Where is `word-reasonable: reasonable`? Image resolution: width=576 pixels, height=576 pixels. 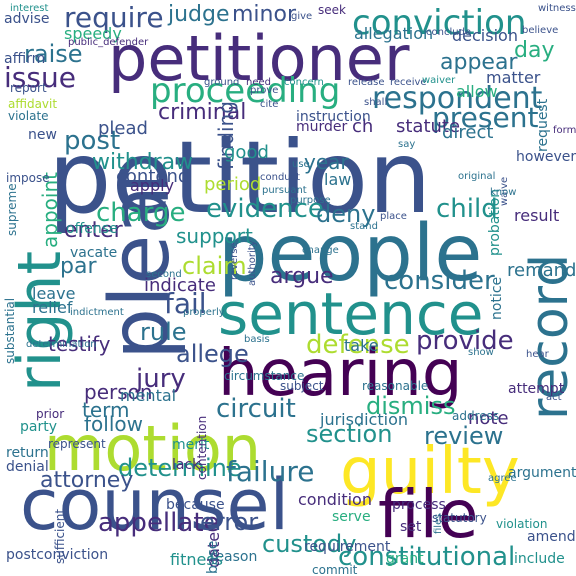
word-reasonable: reasonable is located at coordinates (395, 386).